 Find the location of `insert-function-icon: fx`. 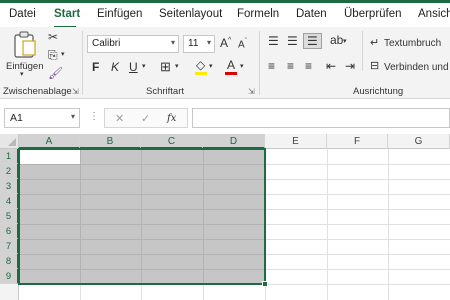

insert-function-icon: fx is located at coordinates (171, 118).